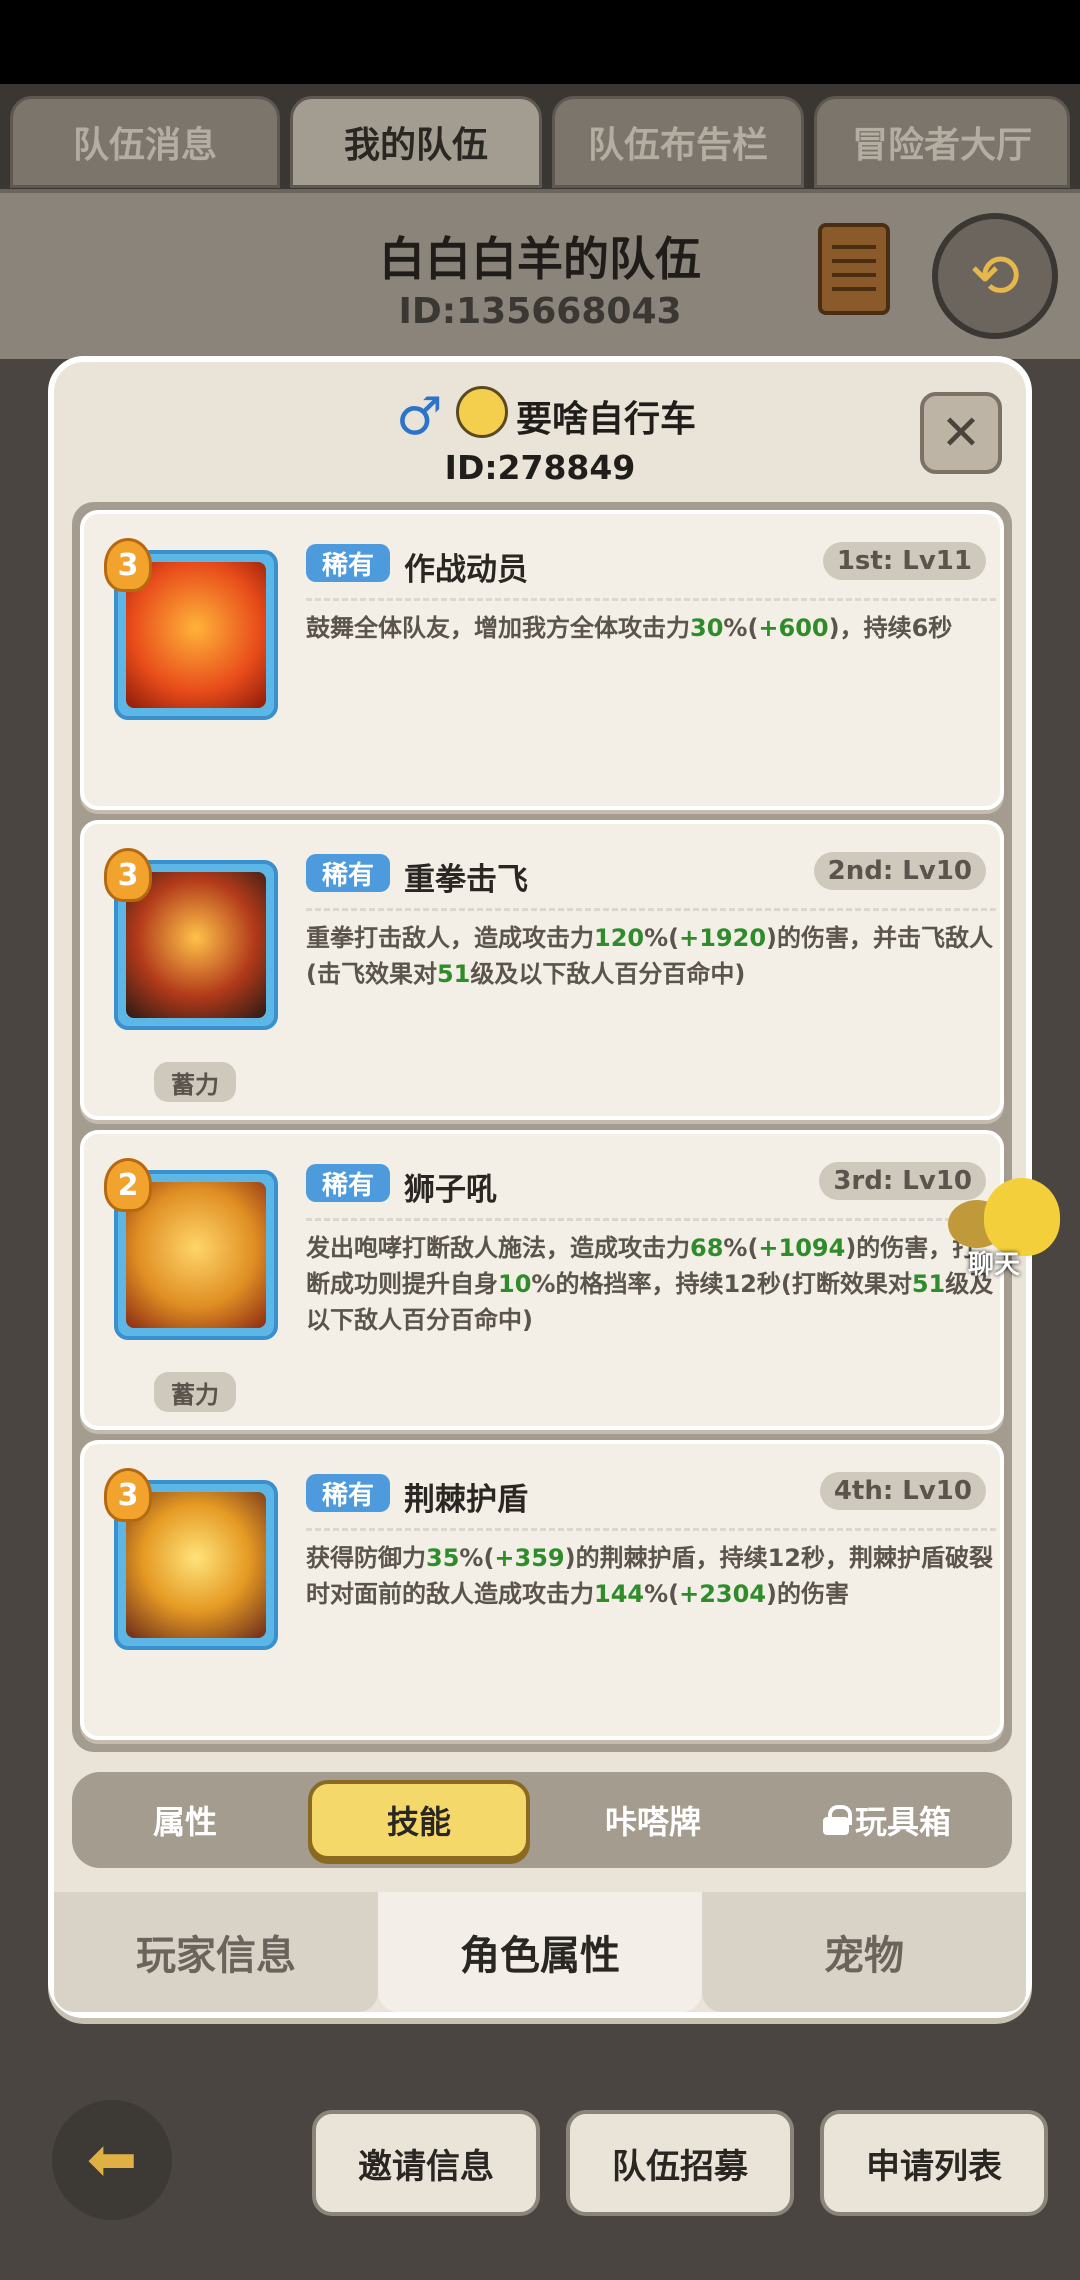 This screenshot has width=1080, height=2280. Describe the element at coordinates (416, 142) in the screenshot. I see `tab-my-team: 我的队伍` at that location.